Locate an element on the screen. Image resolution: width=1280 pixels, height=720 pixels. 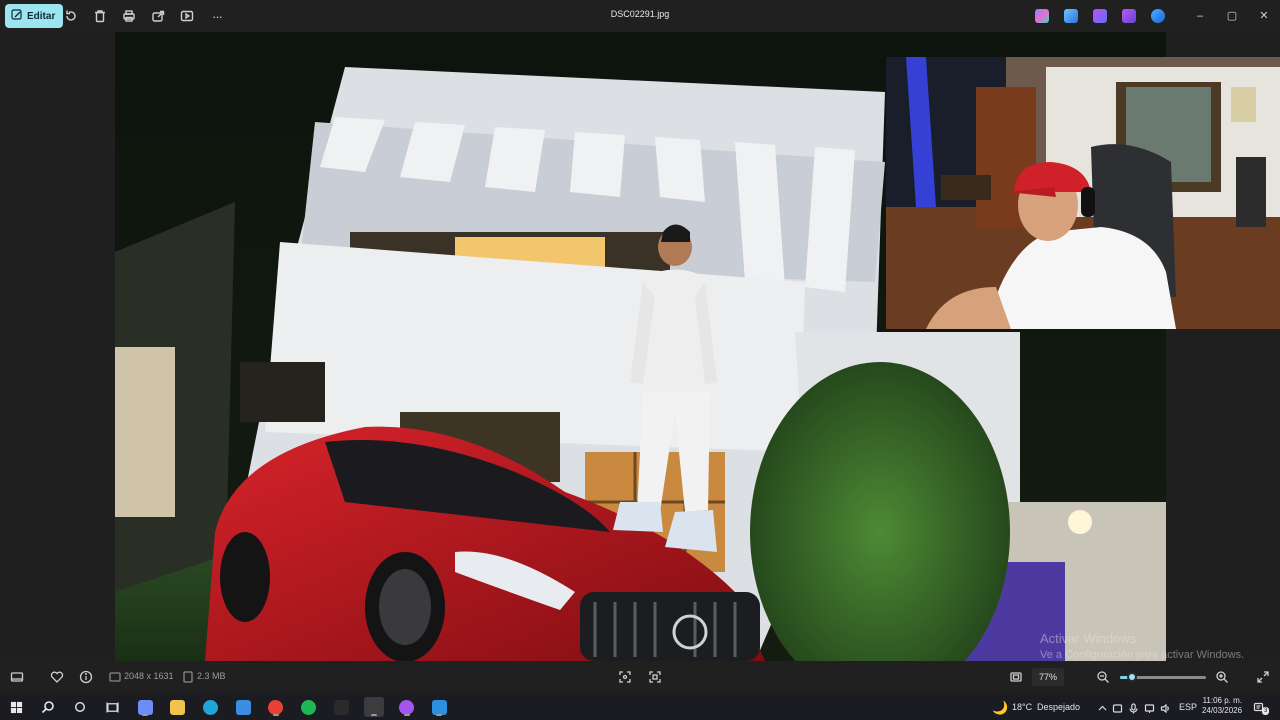
messenger-icon is located at coordinates (407, 707).